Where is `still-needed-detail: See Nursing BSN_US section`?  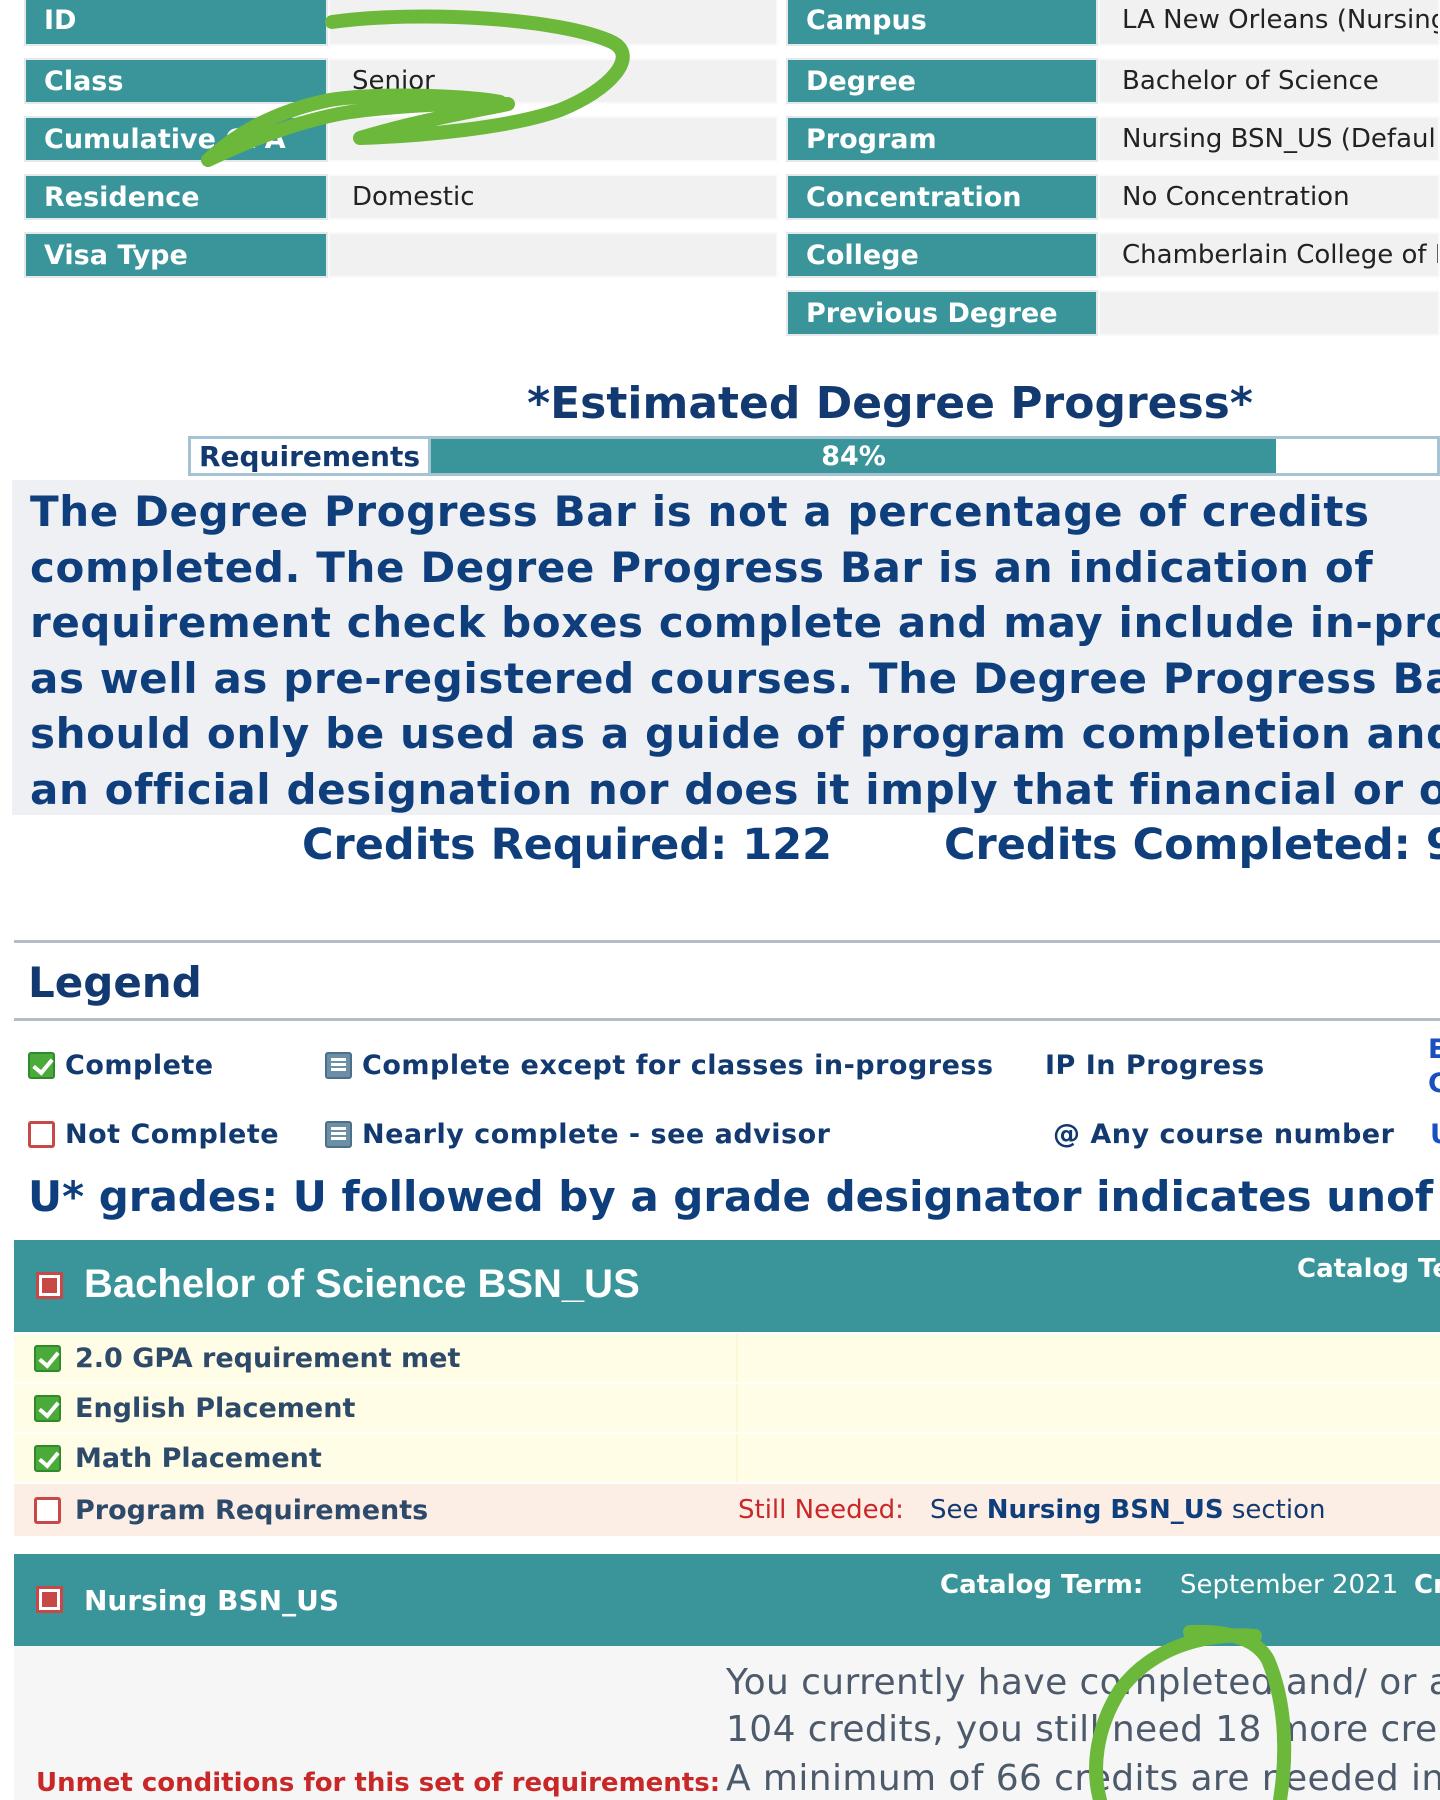
still-needed-detail: See Nursing BSN_US section is located at coordinates (1127, 1510).